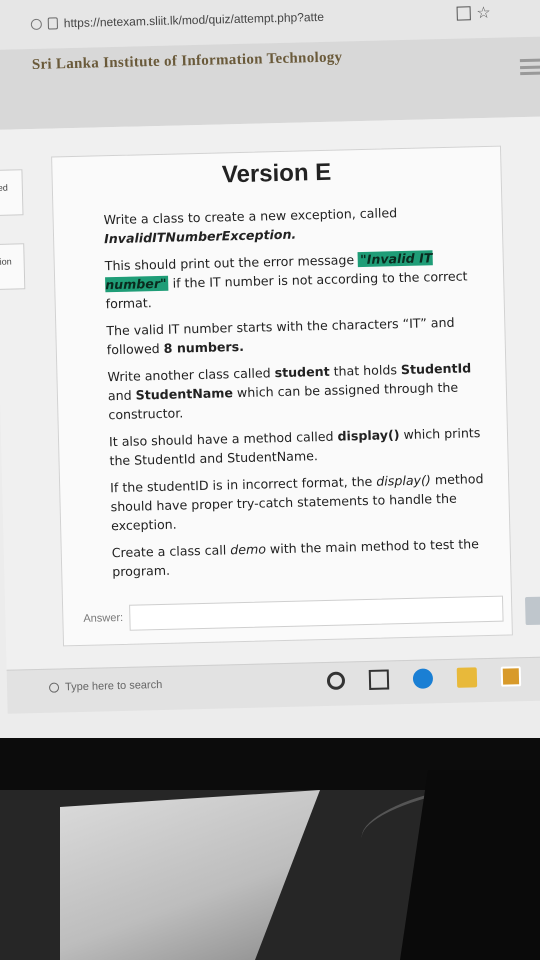  I want to click on task-view-icon, so click(379, 679).